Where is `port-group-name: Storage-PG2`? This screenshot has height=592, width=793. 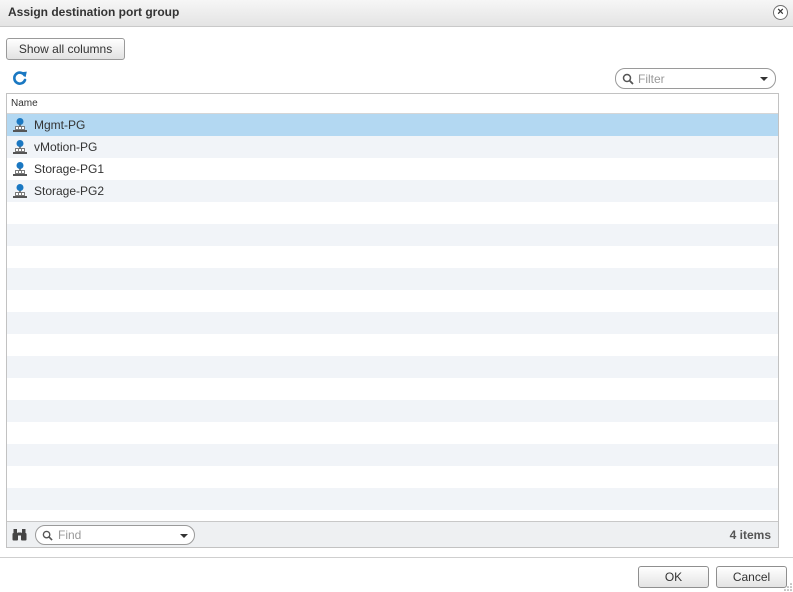 port-group-name: Storage-PG2 is located at coordinates (69, 191).